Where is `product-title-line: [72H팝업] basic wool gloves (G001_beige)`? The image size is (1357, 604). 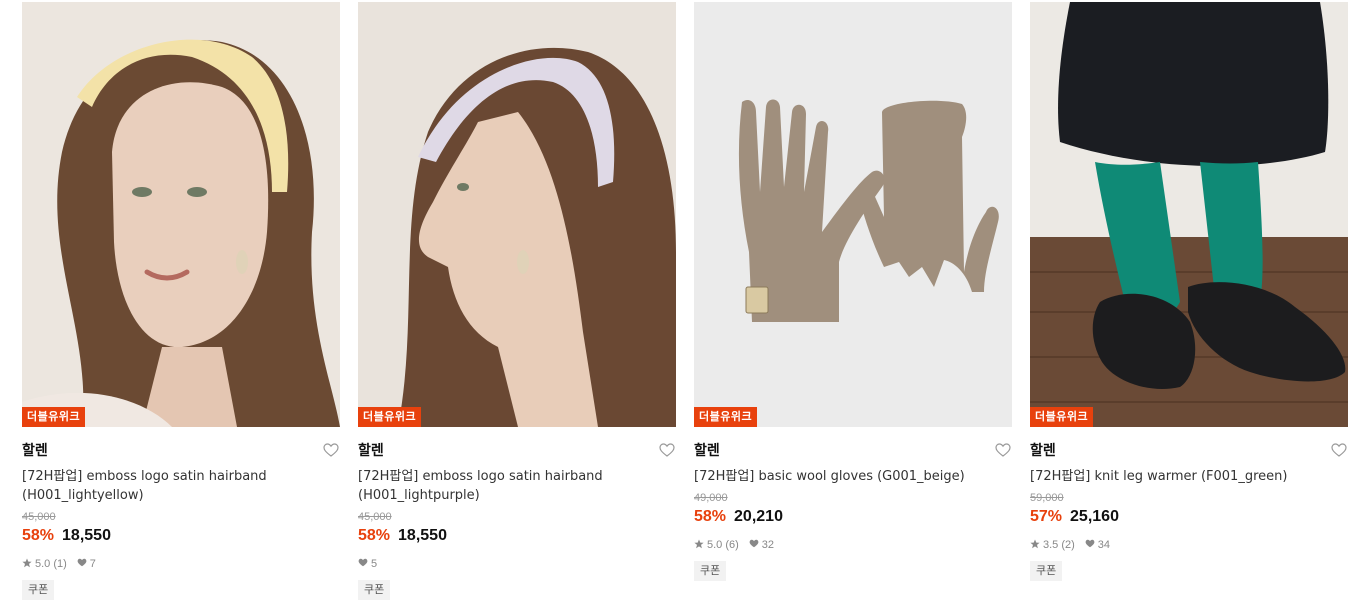 product-title-line: [72H팝업] basic wool gloves (G001_beige) is located at coordinates (829, 476).